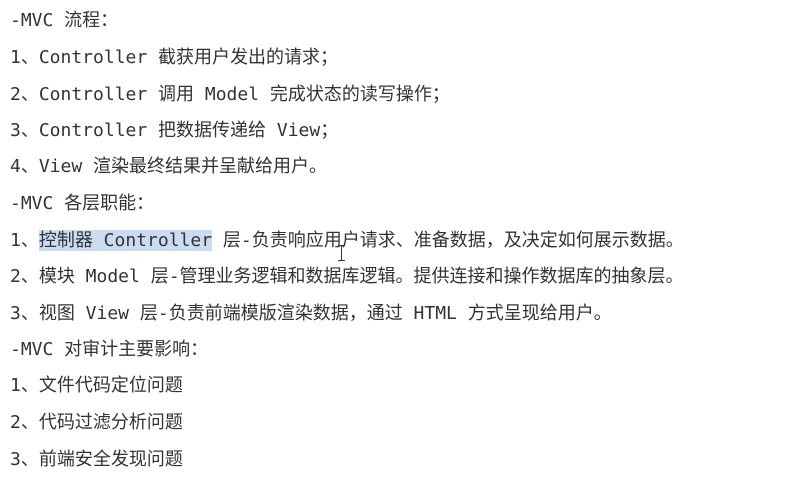 The height and width of the screenshot is (500, 791). What do you see at coordinates (64, 20) in the screenshot?
I see `section-heading-flow: -MVC 流程：` at bounding box center [64, 20].